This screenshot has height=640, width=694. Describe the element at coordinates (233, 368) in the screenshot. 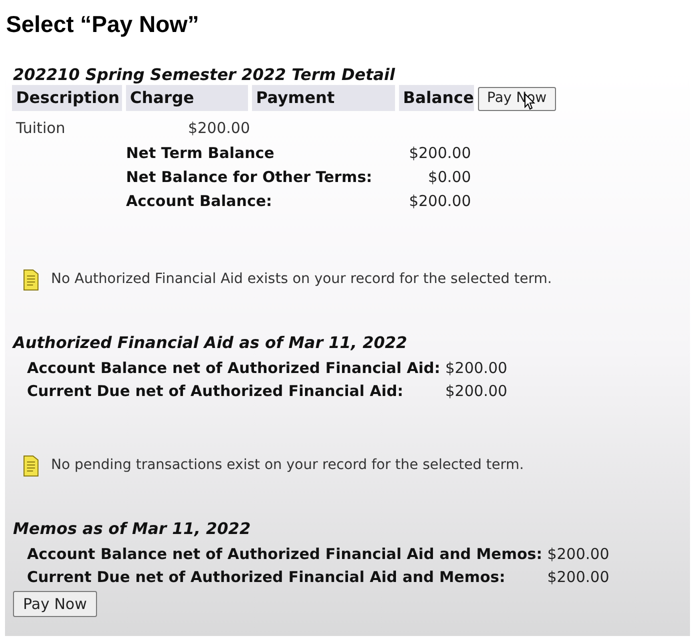

I see `summary-label: Account Balance net of Authorized Financial Aid:` at that location.